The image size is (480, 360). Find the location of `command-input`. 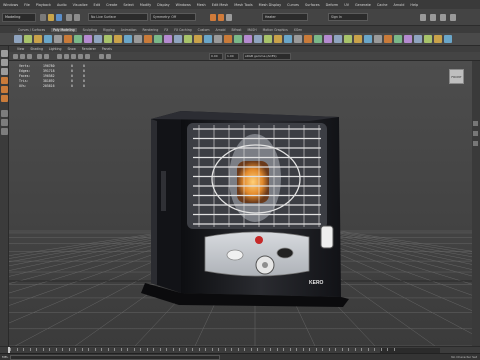

command-input is located at coordinates (115, 357).